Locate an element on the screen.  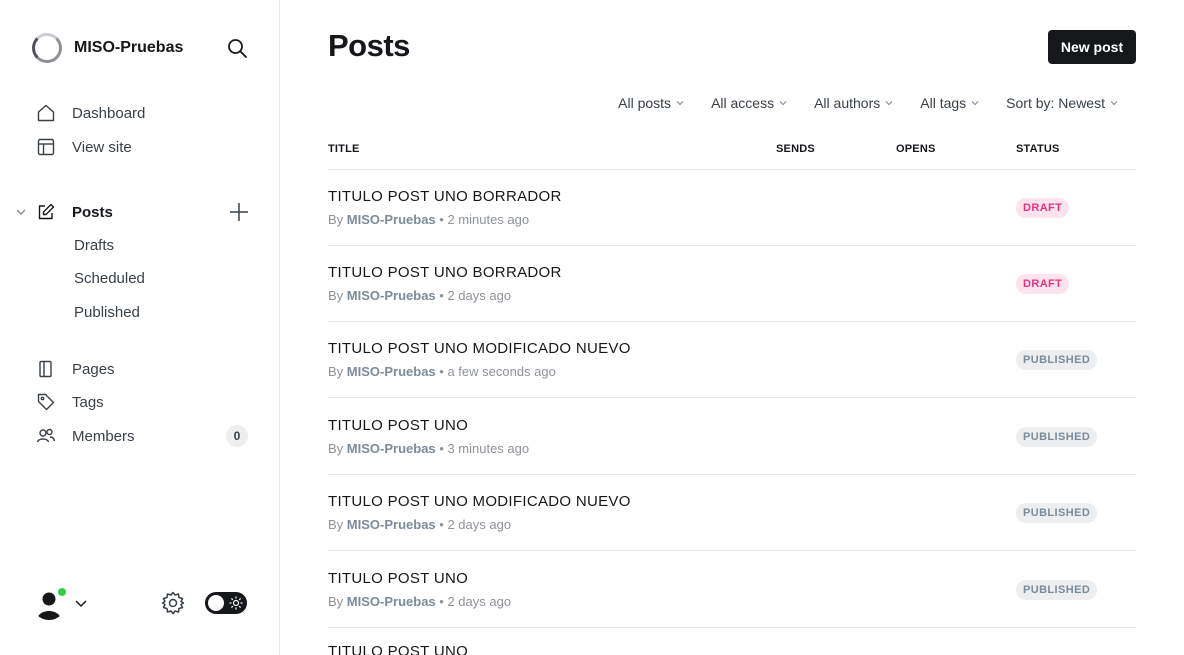
nav-dashboard: Dashboard is located at coordinates (90, 113).